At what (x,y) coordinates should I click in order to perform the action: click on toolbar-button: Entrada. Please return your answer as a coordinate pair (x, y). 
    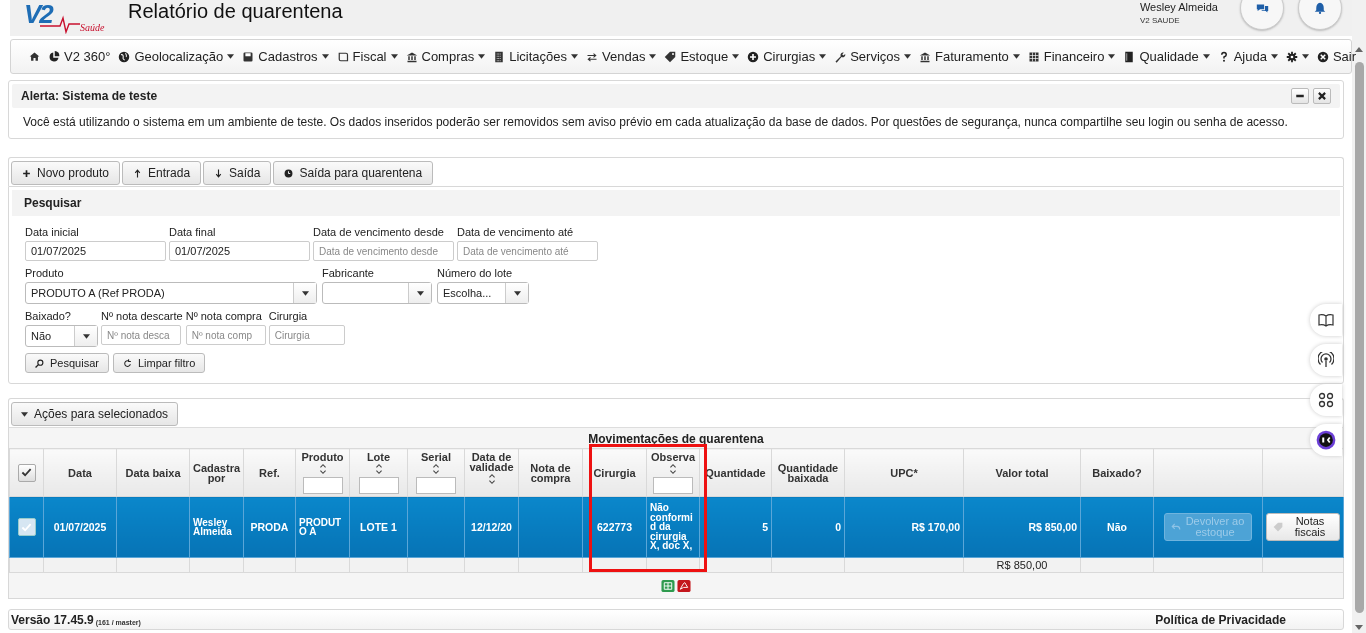
    Looking at the image, I should click on (162, 173).